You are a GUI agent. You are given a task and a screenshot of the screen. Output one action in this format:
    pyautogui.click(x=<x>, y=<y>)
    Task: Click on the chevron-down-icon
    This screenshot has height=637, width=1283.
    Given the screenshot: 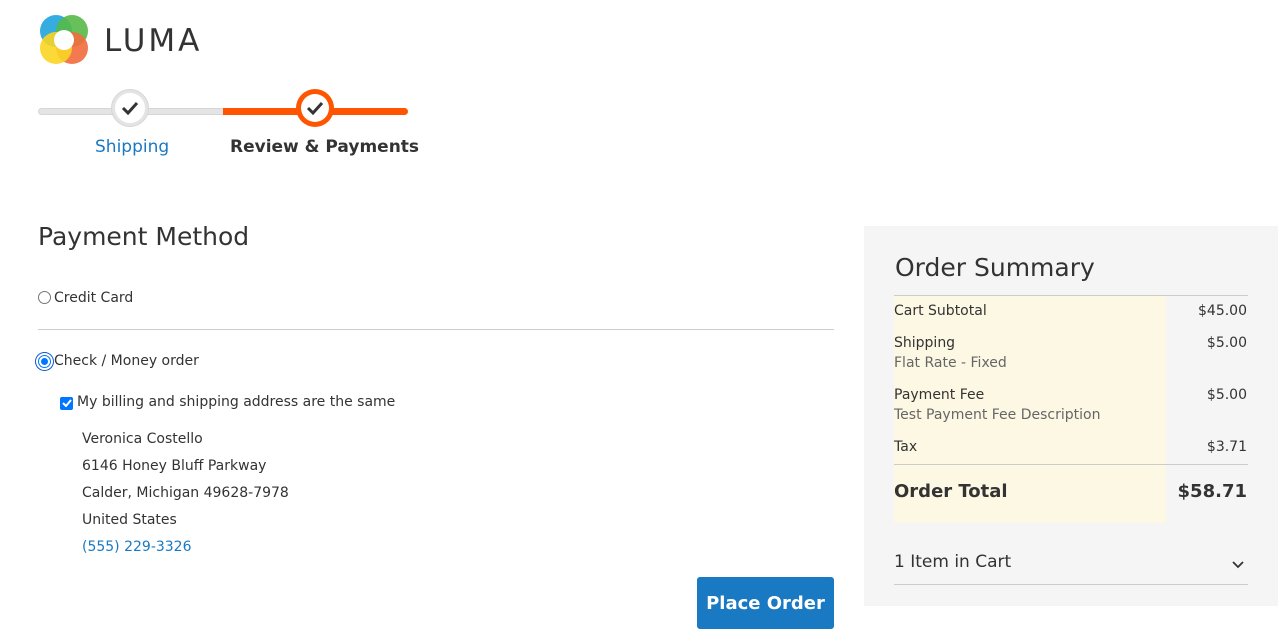 What is the action you would take?
    pyautogui.click(x=1238, y=564)
    